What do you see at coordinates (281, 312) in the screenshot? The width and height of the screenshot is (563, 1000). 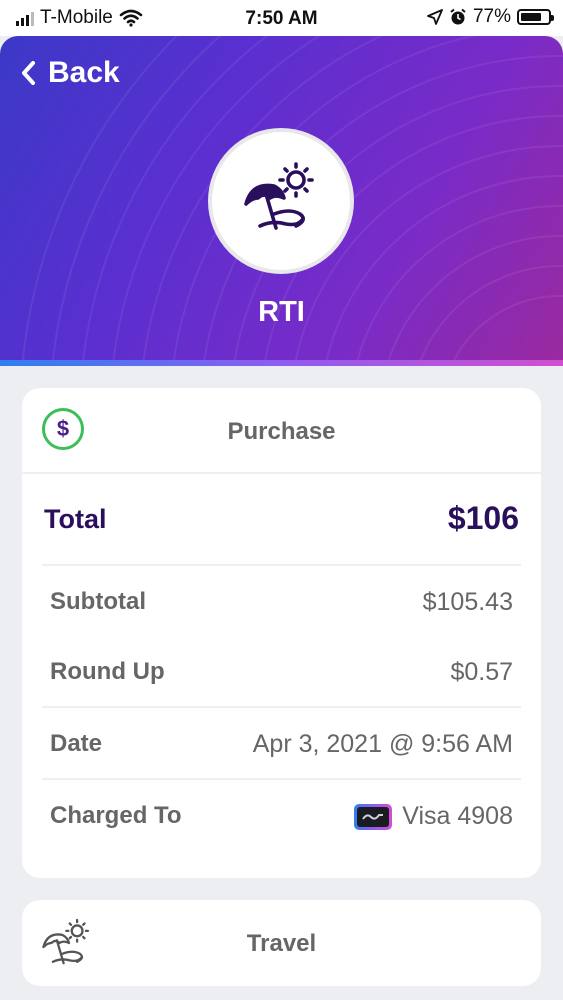 I see `merchant-name: RTI` at bounding box center [281, 312].